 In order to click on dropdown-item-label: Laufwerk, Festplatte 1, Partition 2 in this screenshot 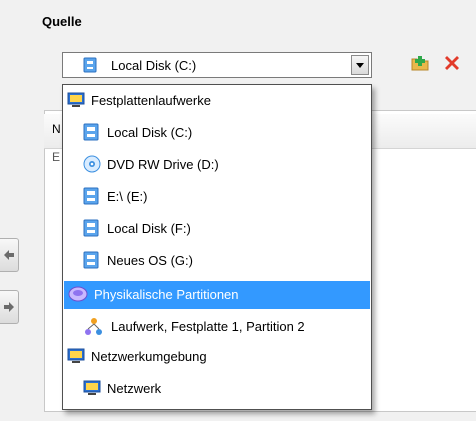, I will do `click(208, 326)`.